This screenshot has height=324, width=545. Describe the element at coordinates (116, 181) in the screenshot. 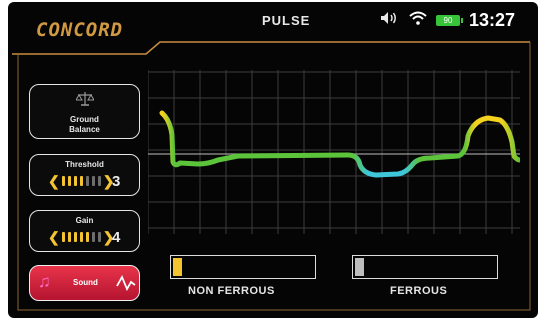

I see `threshold-value: 3` at that location.